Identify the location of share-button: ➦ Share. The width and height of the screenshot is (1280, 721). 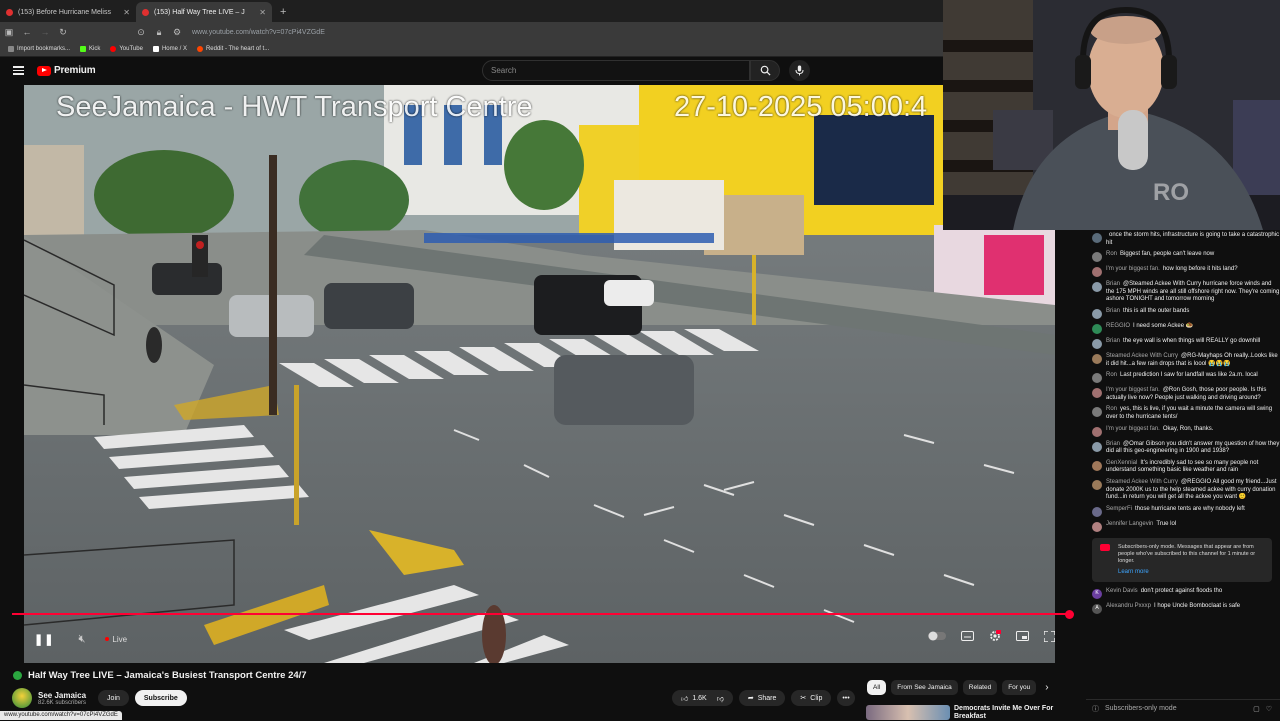
(762, 698).